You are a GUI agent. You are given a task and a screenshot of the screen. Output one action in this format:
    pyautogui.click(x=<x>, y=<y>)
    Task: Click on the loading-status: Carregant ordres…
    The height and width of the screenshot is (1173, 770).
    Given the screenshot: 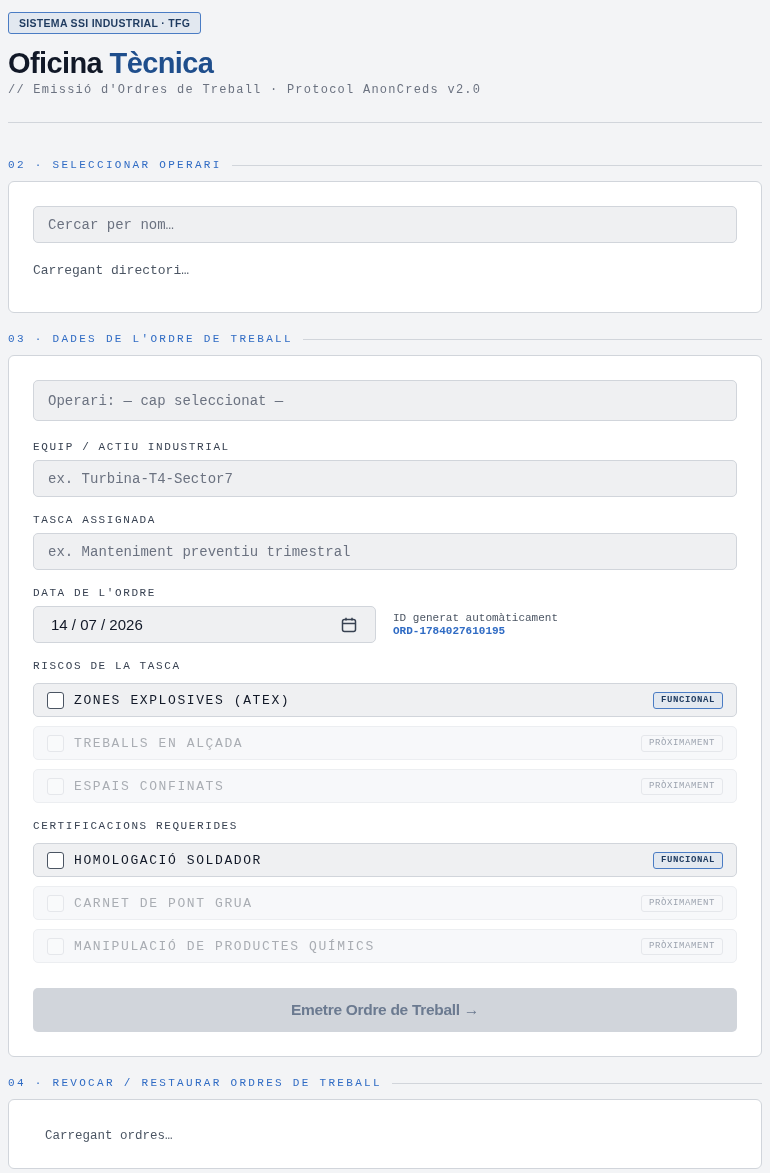 What is the action you would take?
    pyautogui.click(x=109, y=1136)
    